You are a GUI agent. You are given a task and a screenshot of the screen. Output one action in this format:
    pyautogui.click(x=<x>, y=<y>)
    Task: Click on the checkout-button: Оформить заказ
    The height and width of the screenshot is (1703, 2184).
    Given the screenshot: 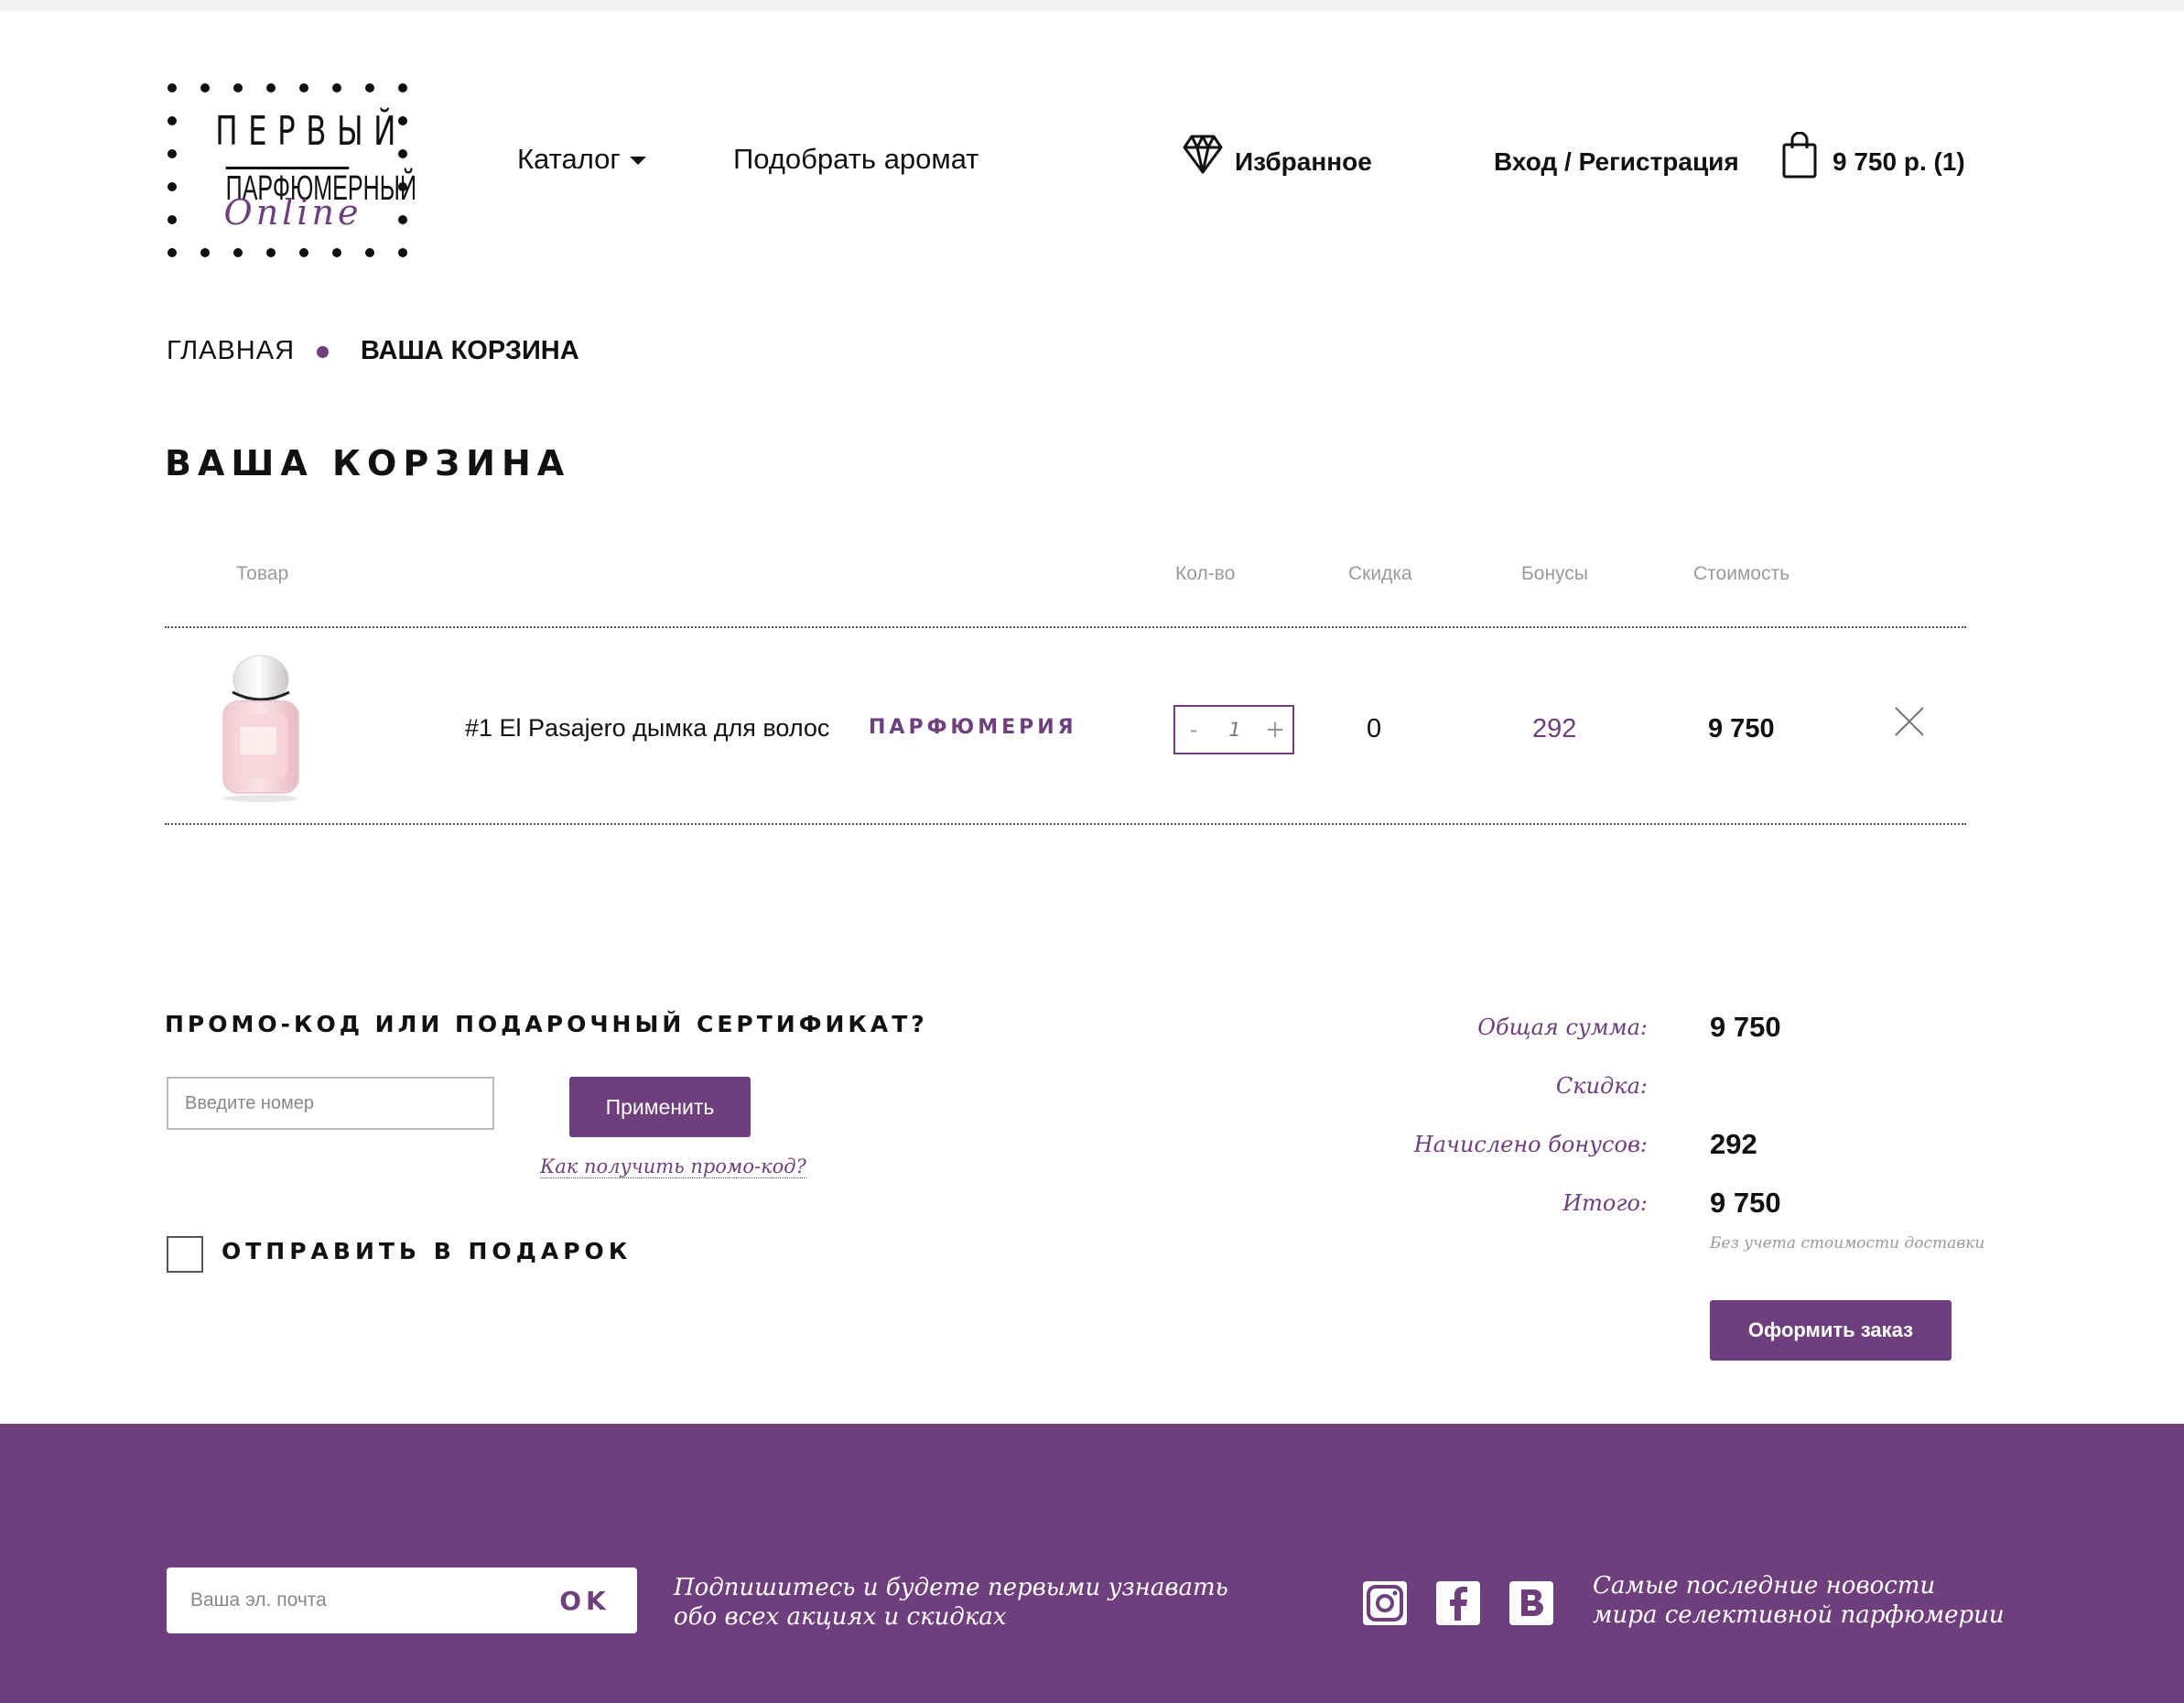 What is the action you would take?
    pyautogui.click(x=1831, y=1330)
    